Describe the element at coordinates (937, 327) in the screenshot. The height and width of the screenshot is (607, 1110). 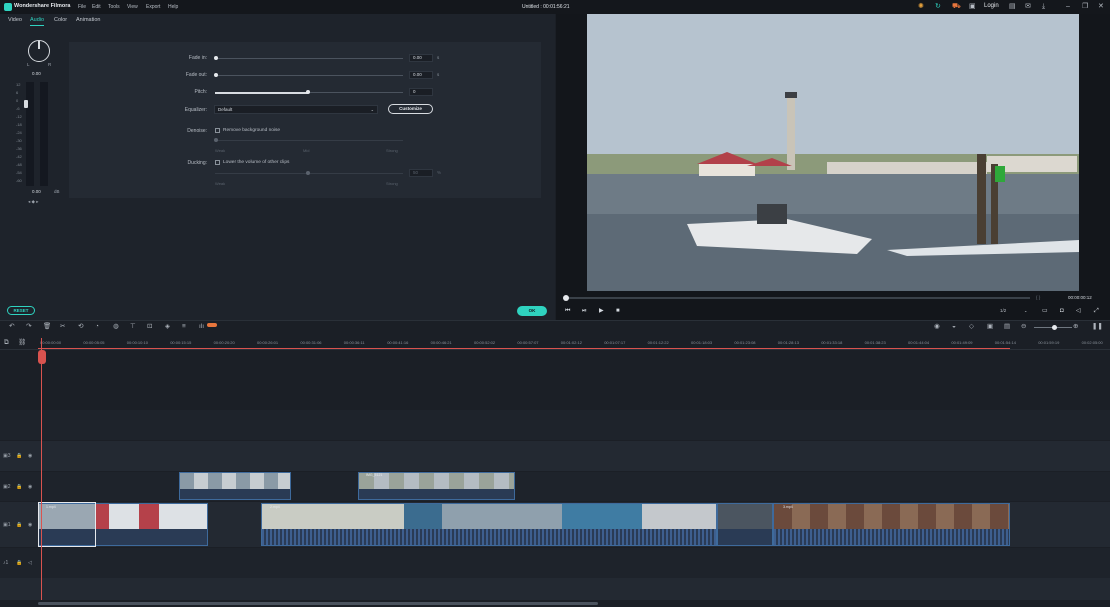
I see `render-icon: ◉` at that location.